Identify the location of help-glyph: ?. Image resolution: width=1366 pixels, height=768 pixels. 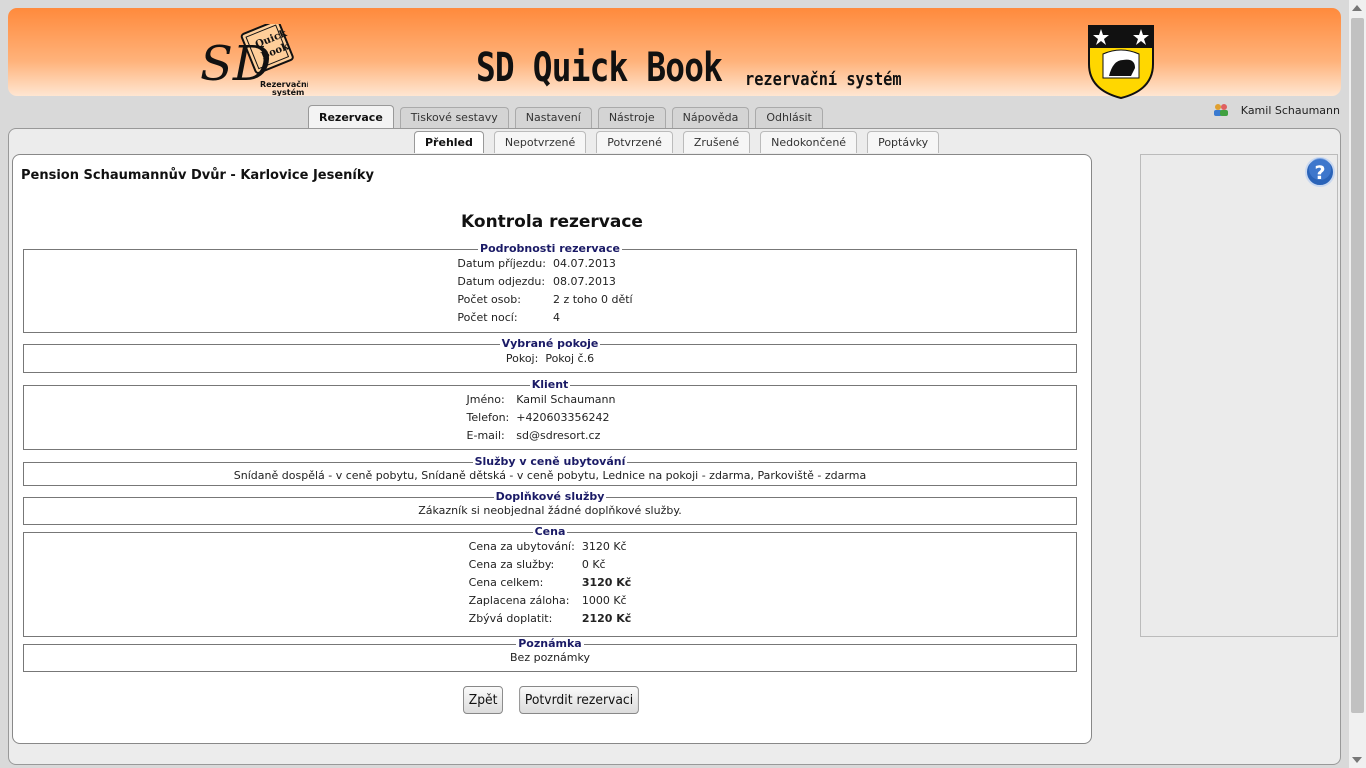
(1319, 173).